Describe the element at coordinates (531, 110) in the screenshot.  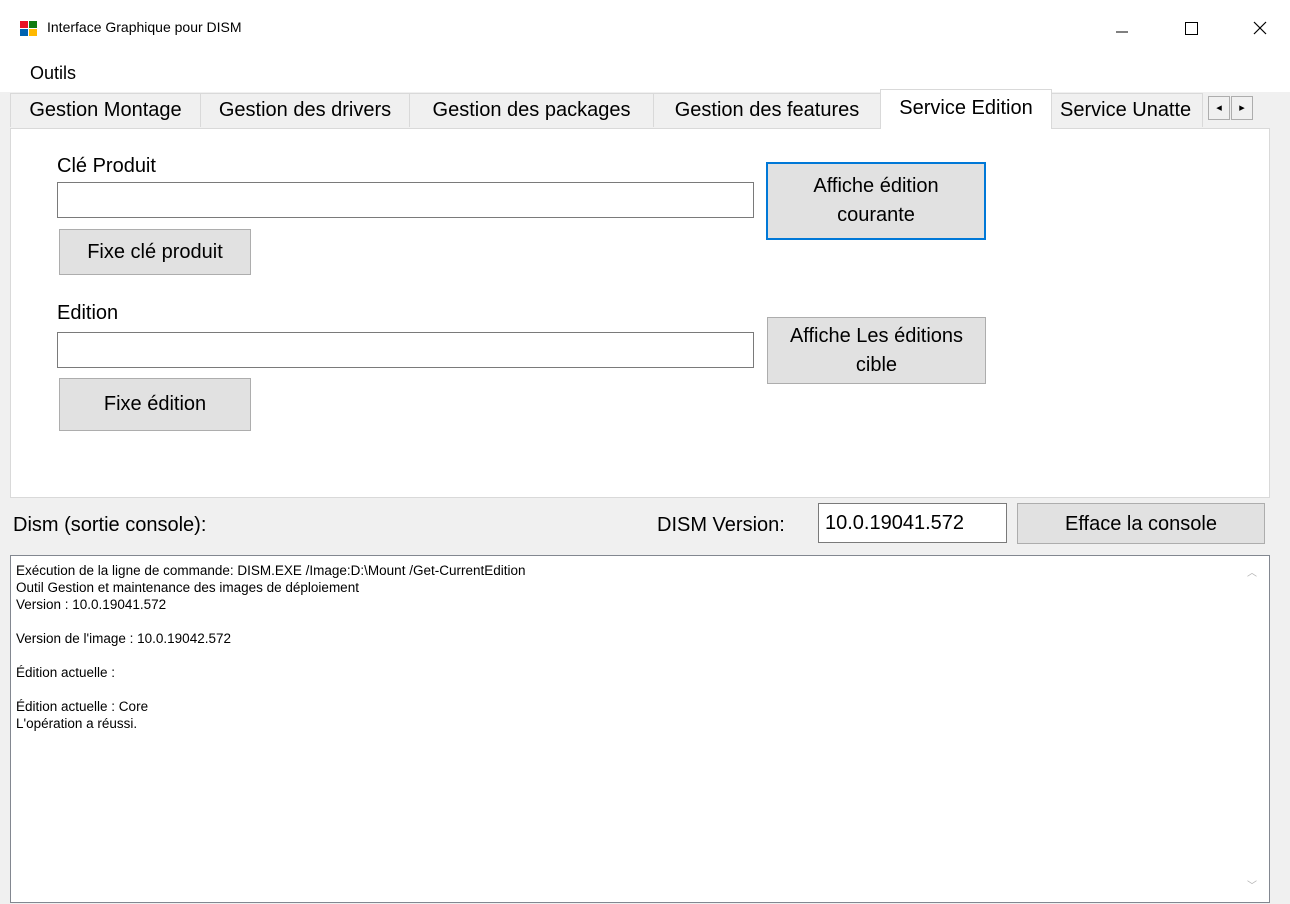
I see `tab-gestion-packages: Gestion des packages` at that location.